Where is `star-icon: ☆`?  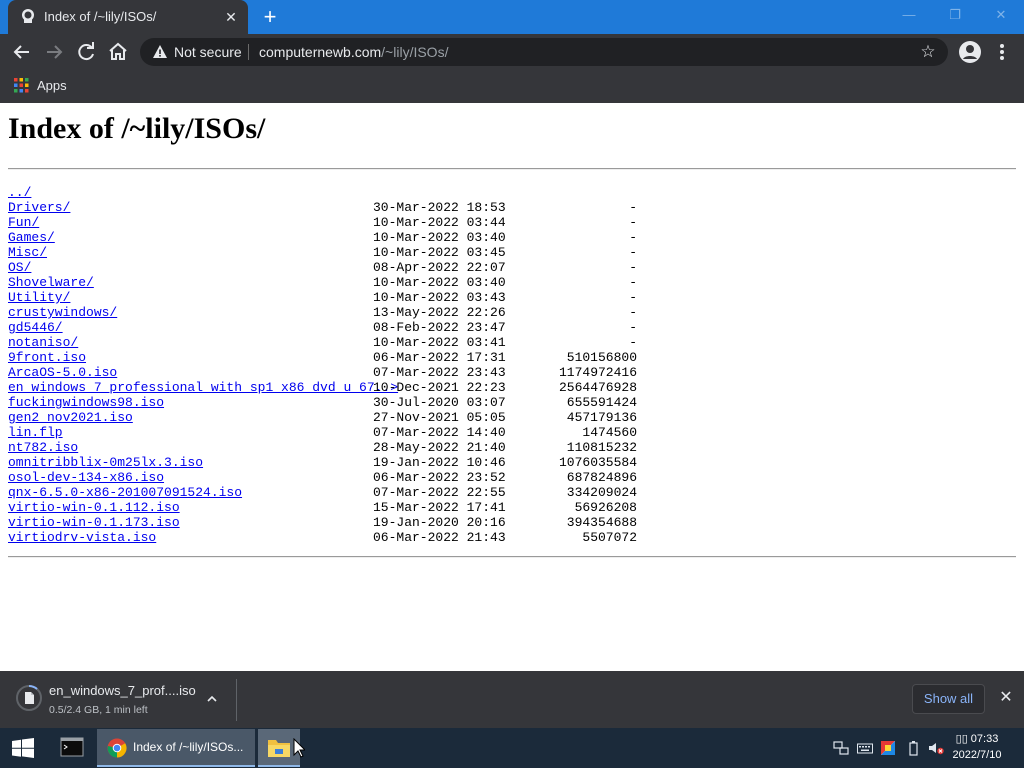 star-icon: ☆ is located at coordinates (928, 52).